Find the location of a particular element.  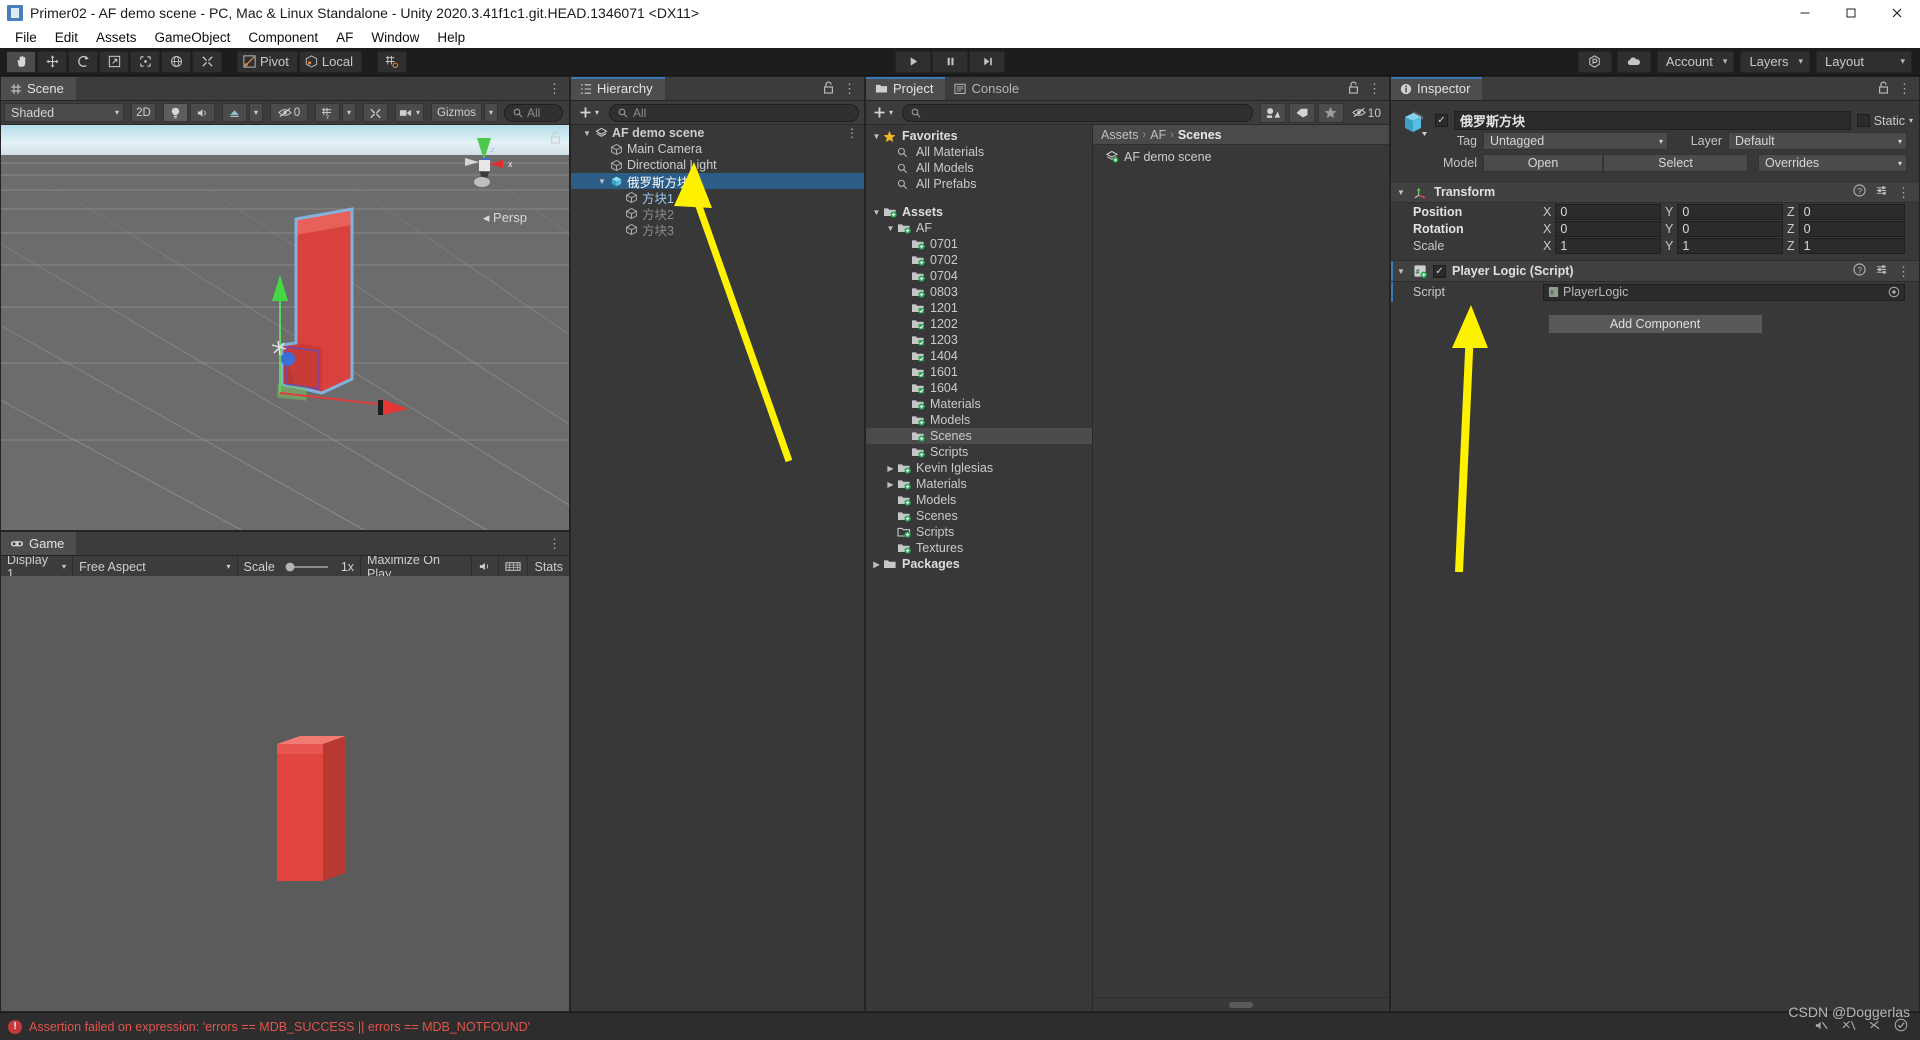

chevron-right-icon: ▶ is located at coordinates (876, 564).